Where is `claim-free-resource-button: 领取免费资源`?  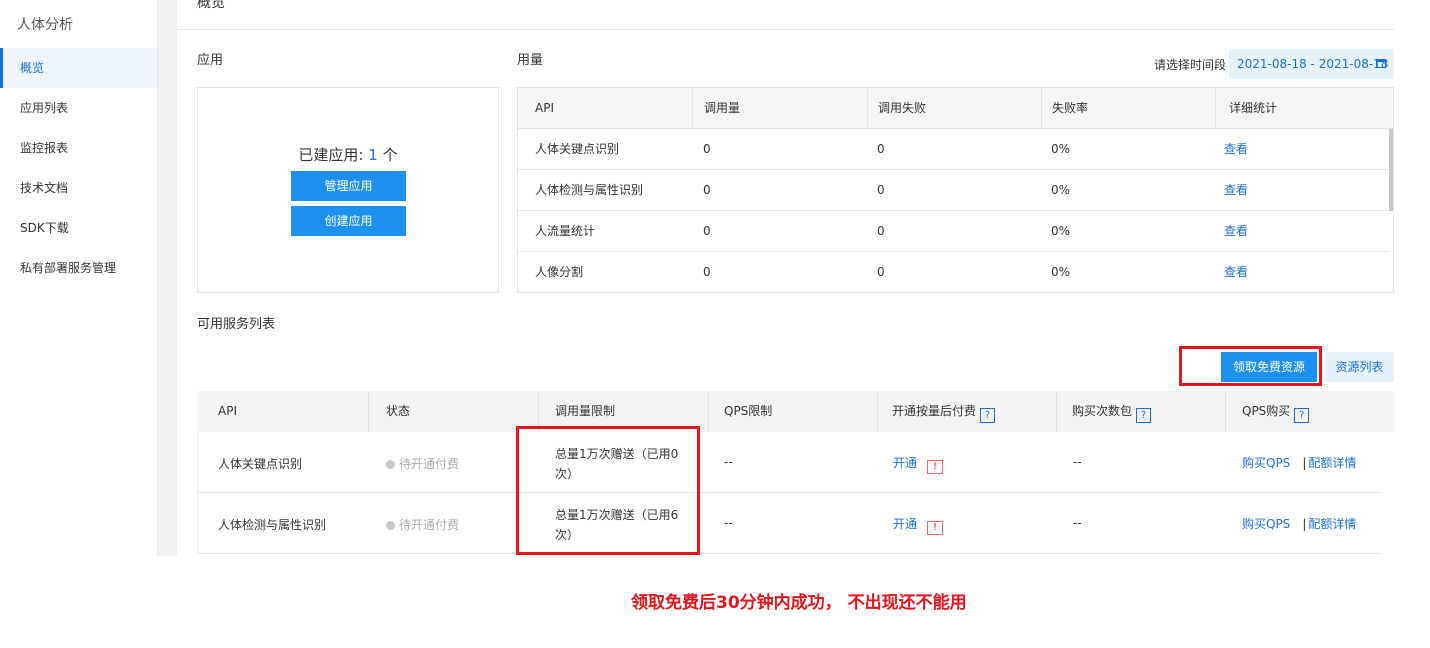
claim-free-resource-button: 领取免费资源 is located at coordinates (1269, 367).